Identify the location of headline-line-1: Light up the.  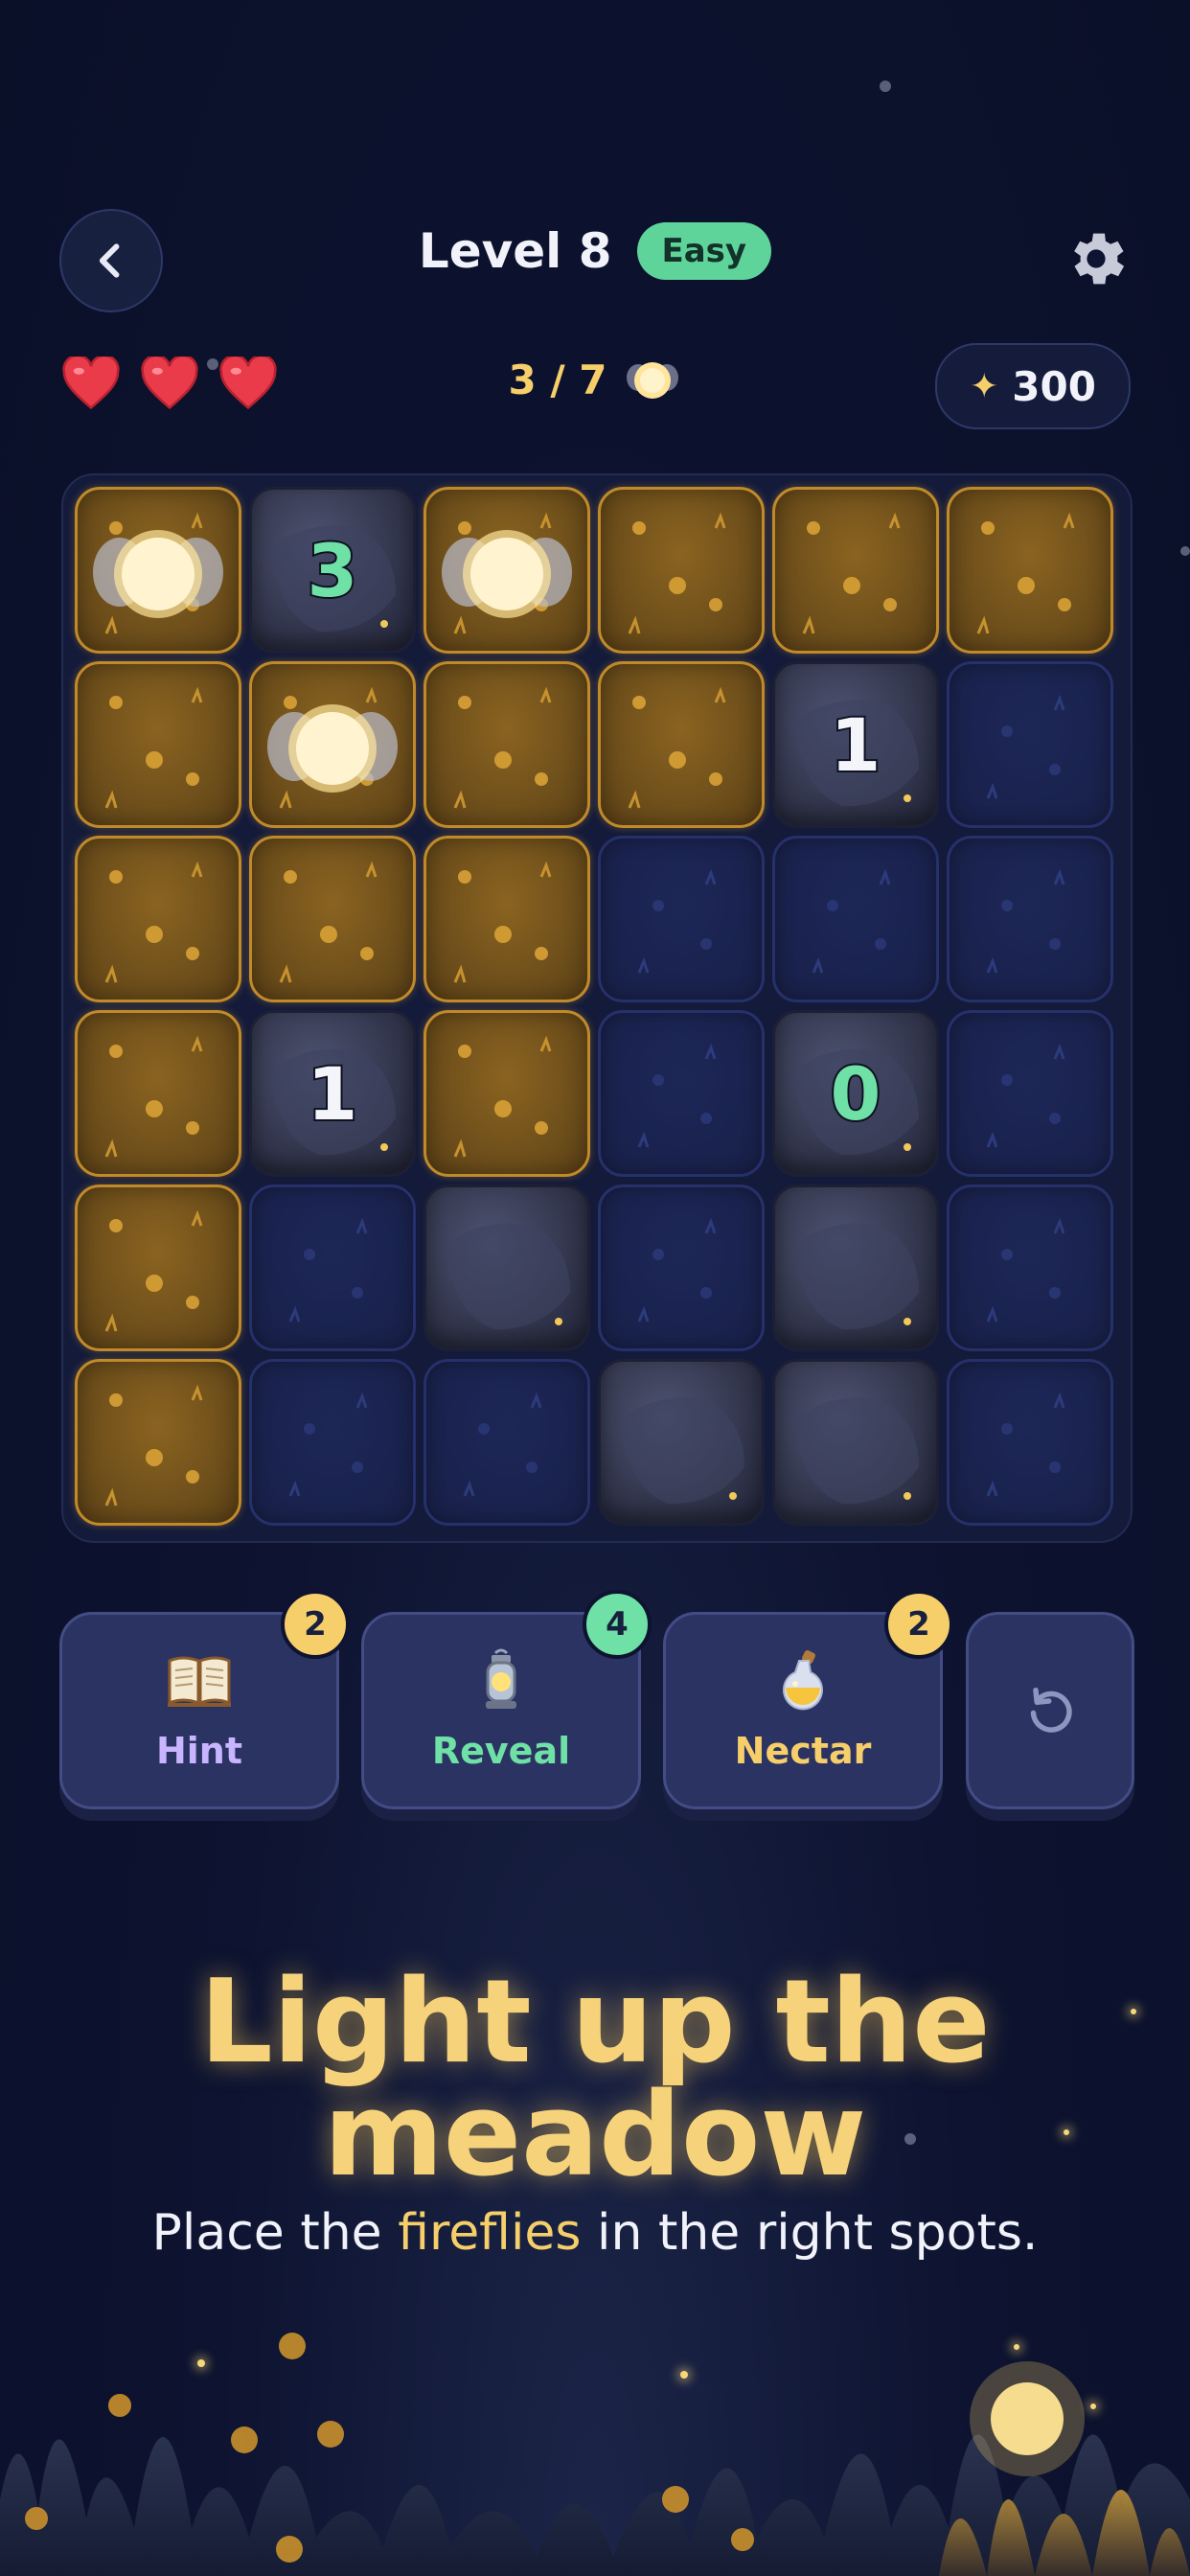
(595, 2022).